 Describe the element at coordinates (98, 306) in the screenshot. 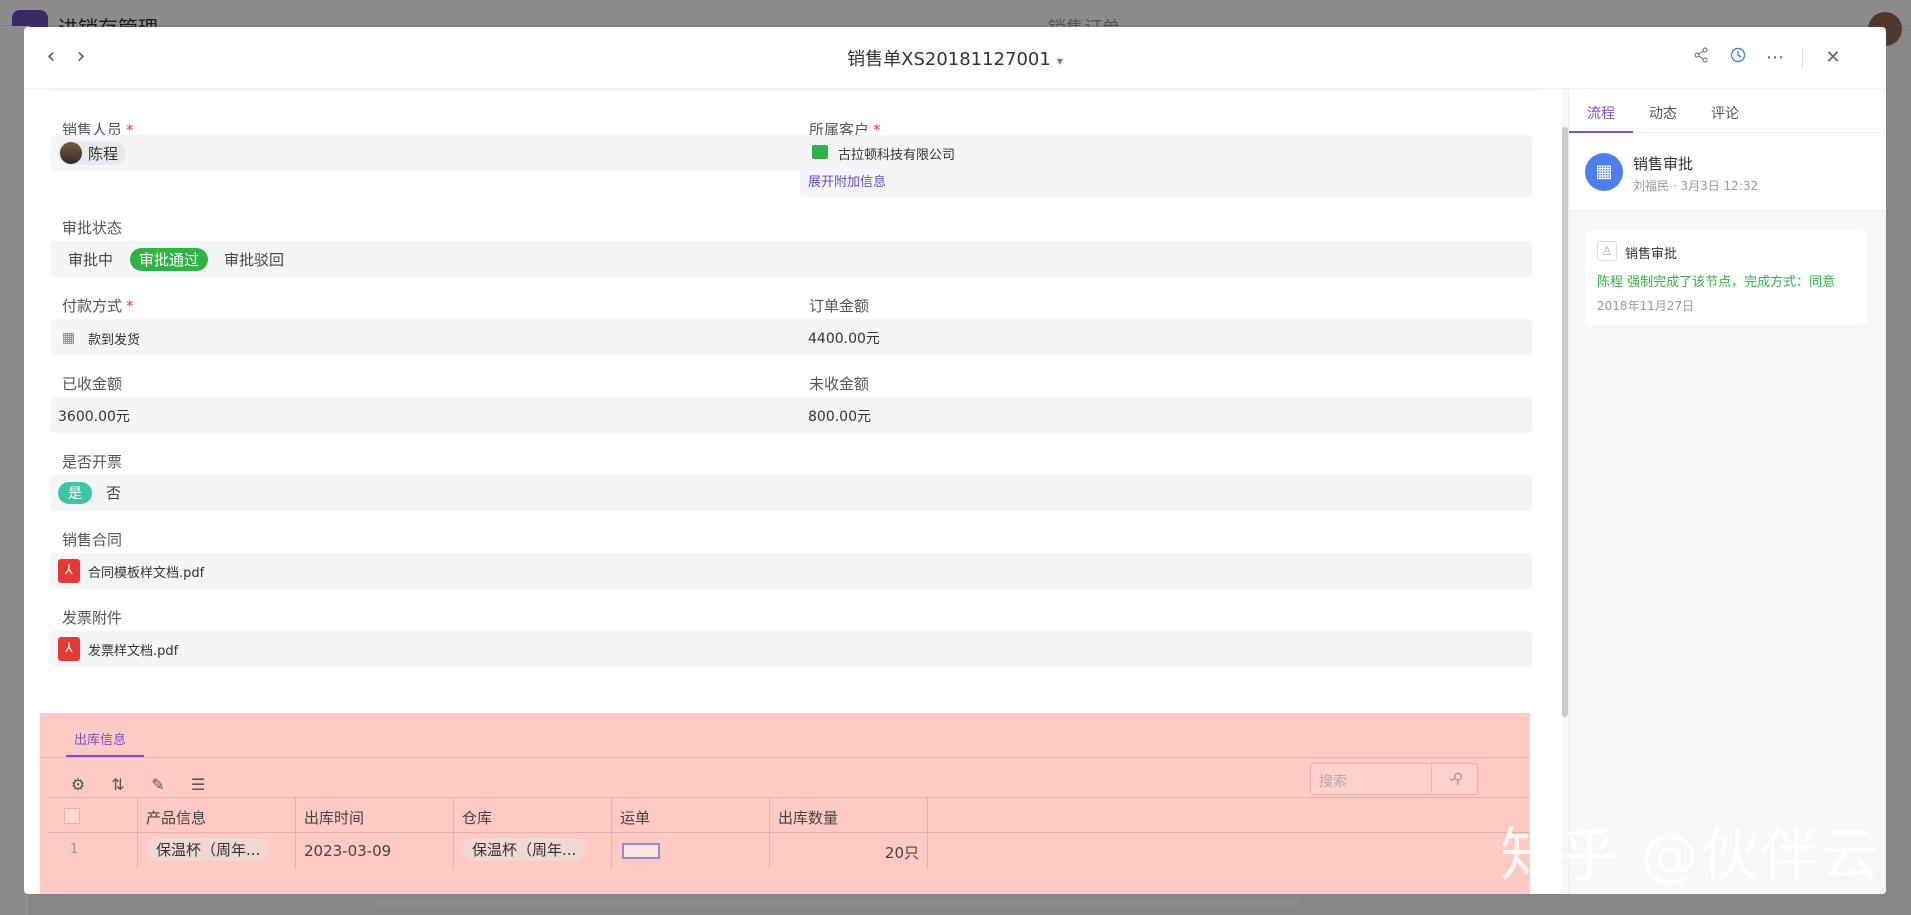

I see `payment-method-label: 付款方式 *` at that location.